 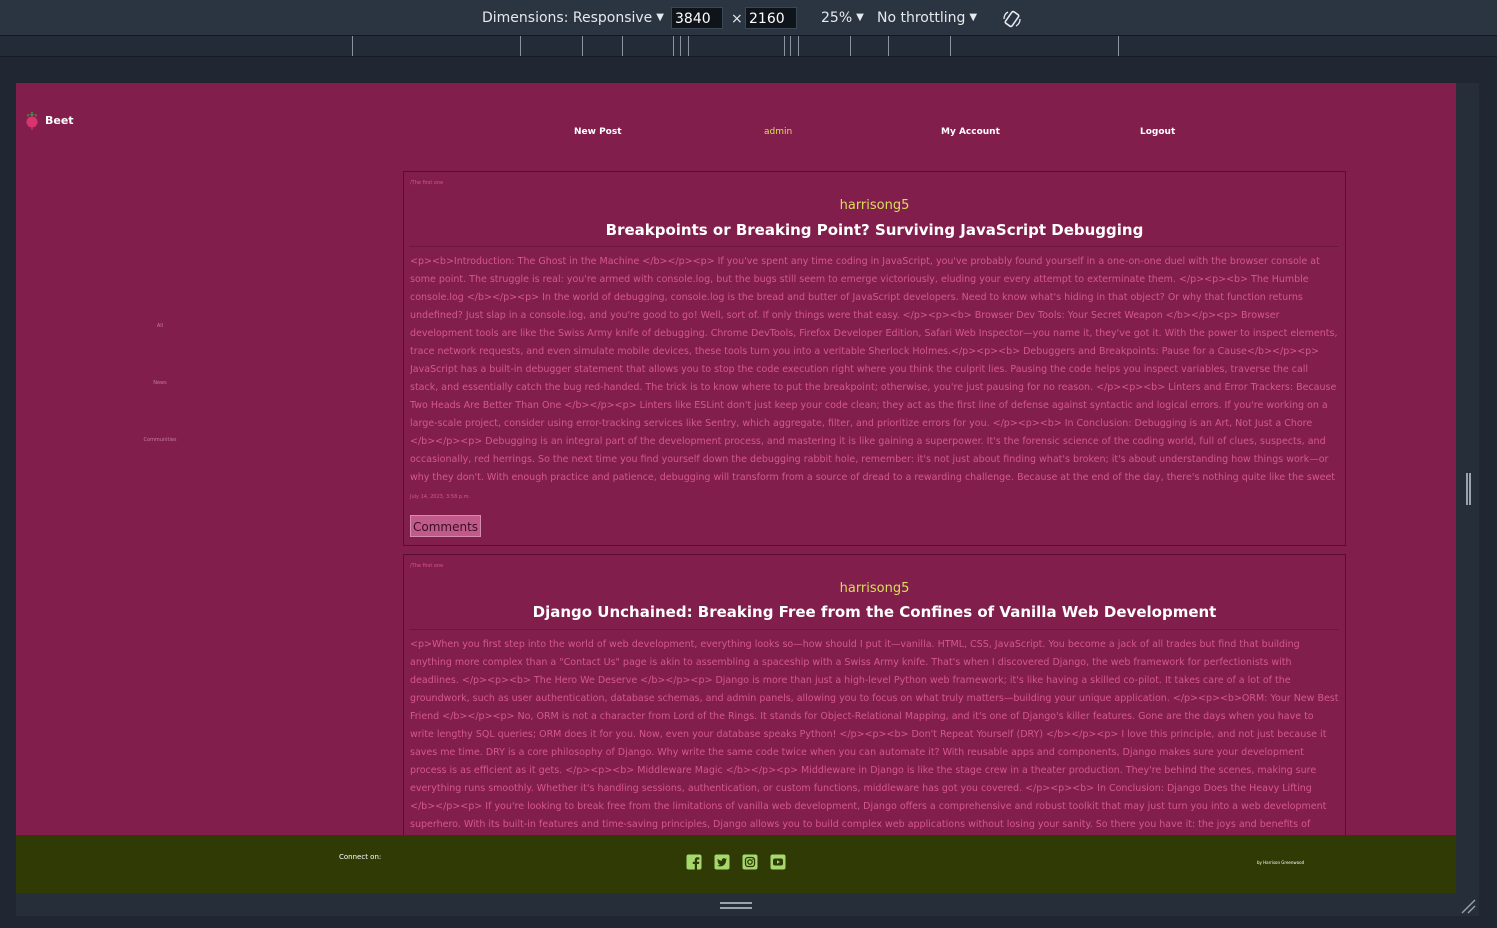 I want to click on sidebar-item-communities: Communities, so click(x=160, y=440).